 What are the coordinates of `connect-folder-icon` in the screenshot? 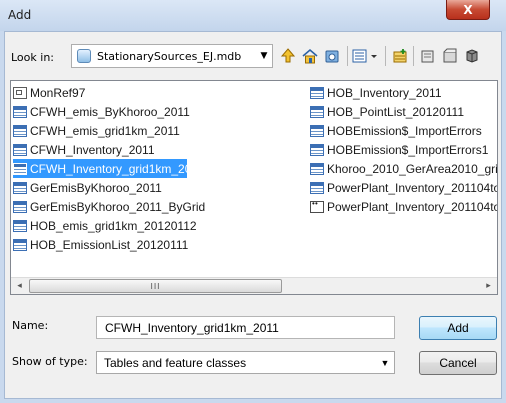 It's located at (332, 56).